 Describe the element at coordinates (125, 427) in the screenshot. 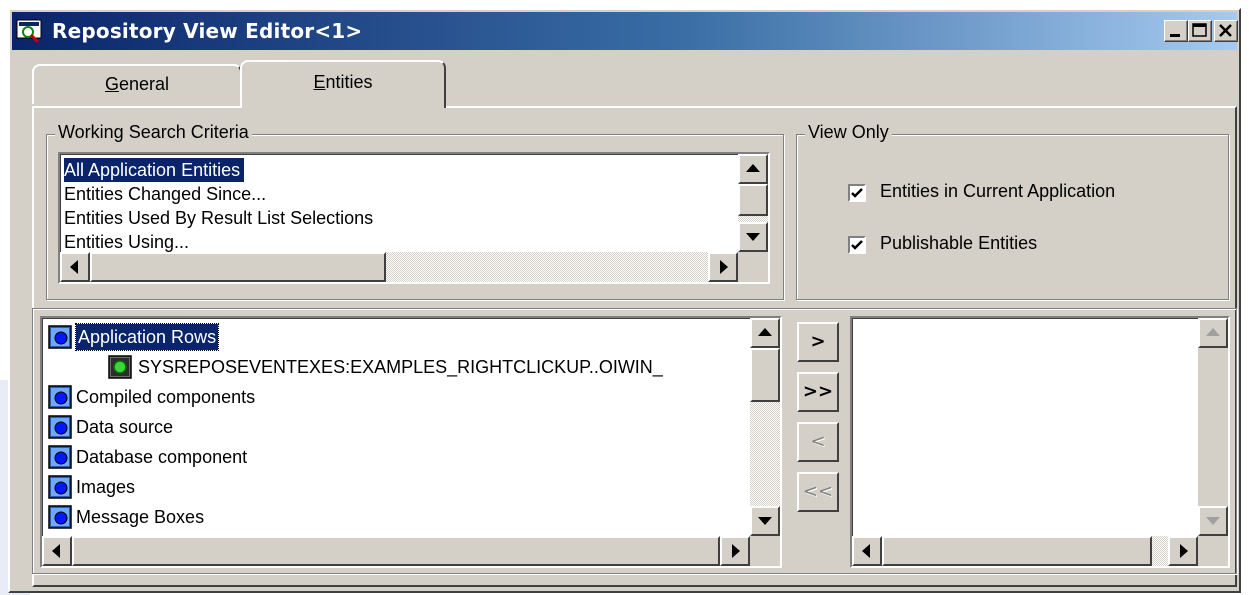

I see `tree-label: Data source` at that location.